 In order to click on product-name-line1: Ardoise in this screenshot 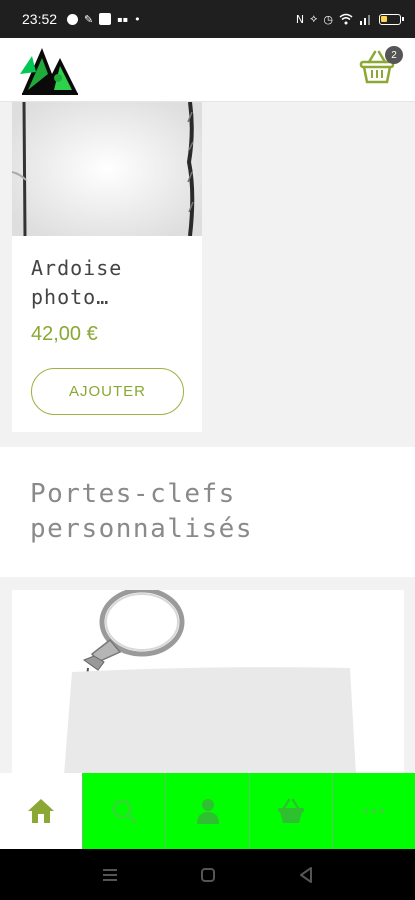, I will do `click(77, 268)`.